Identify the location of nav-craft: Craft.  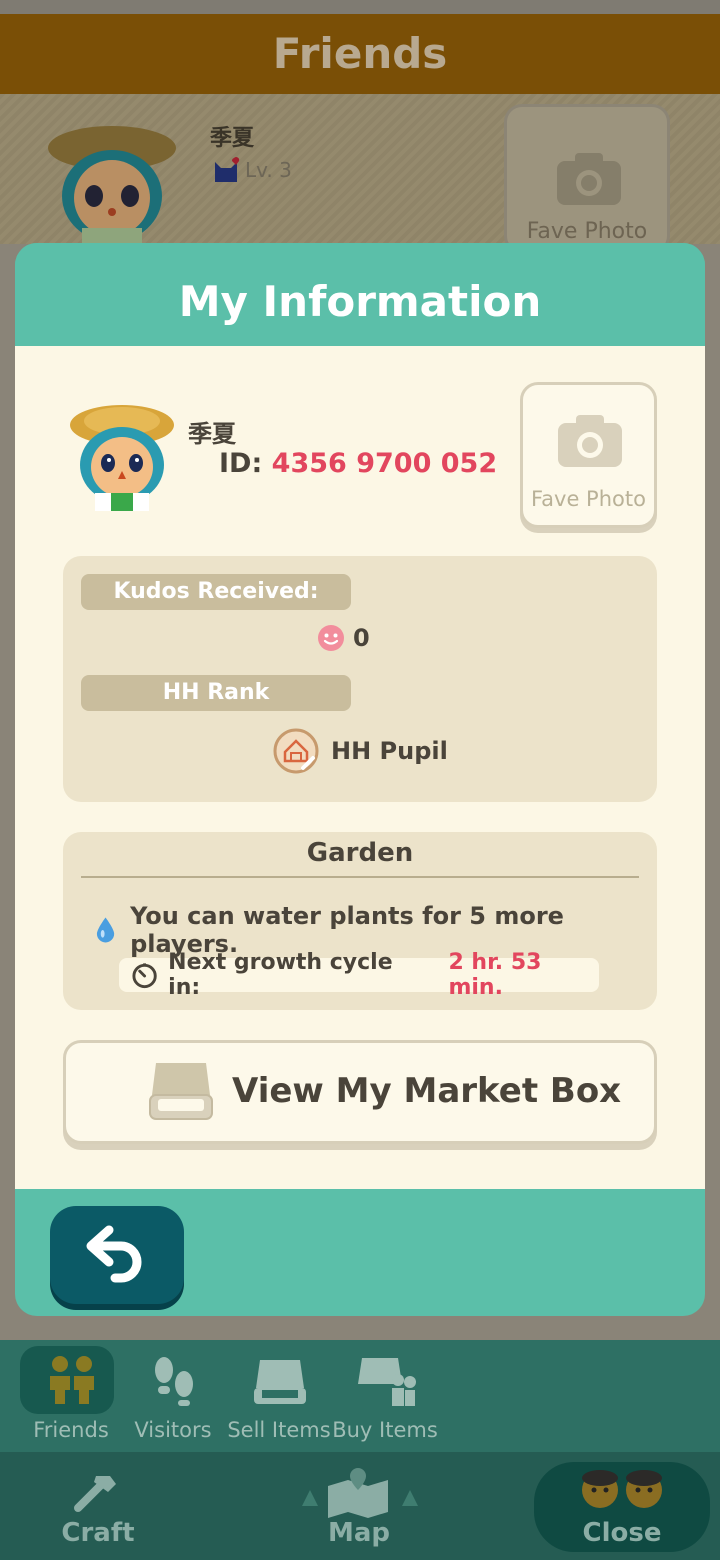
(98, 1506).